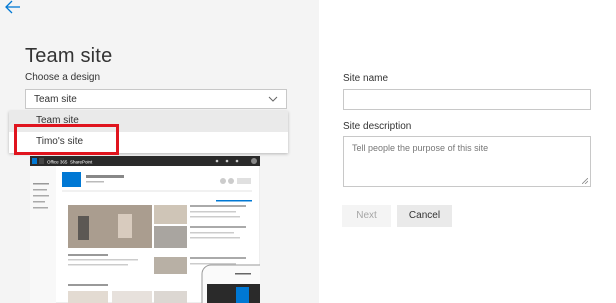 Image resolution: width=616 pixels, height=303 pixels. What do you see at coordinates (63, 77) in the screenshot?
I see `choose-design-label: Choose a design` at bounding box center [63, 77].